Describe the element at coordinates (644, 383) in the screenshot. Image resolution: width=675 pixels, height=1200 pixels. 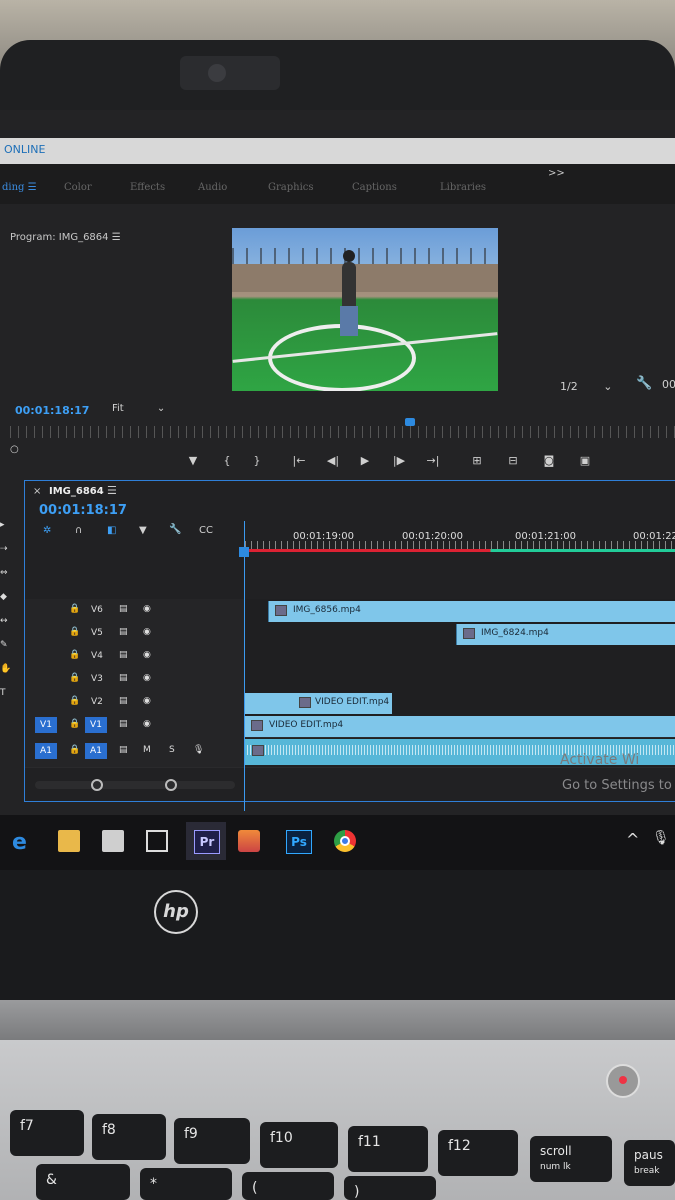
I see `wrench-icon: 🔧` at that location.